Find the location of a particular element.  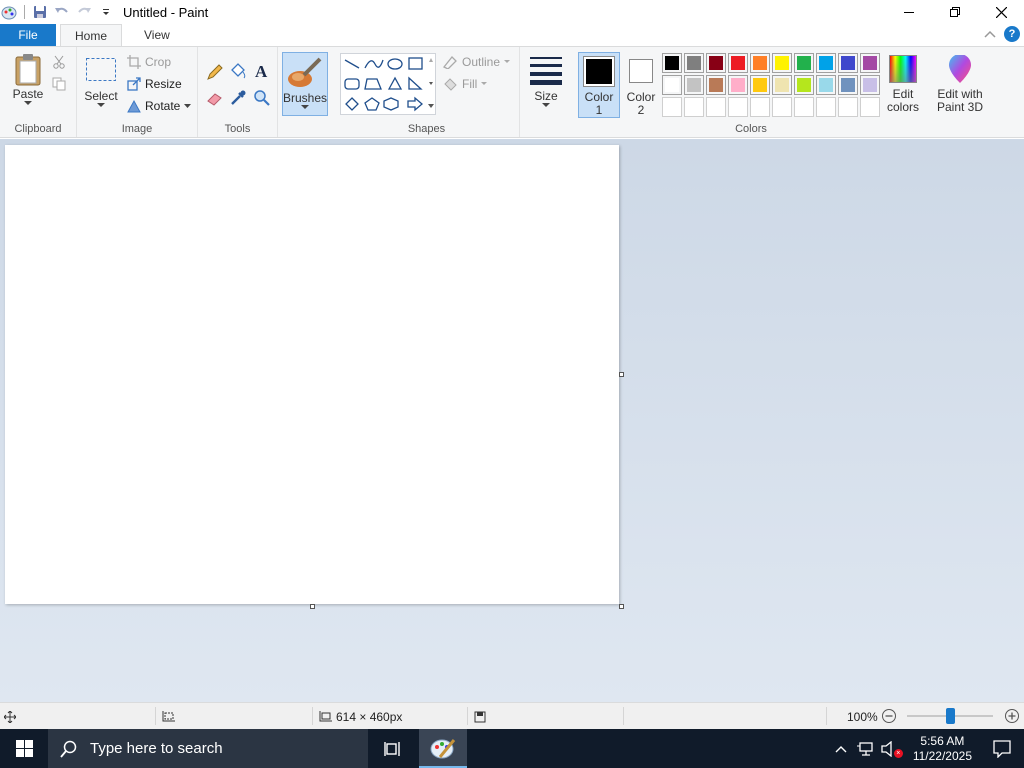

curve-shape-icon is located at coordinates (374, 64).